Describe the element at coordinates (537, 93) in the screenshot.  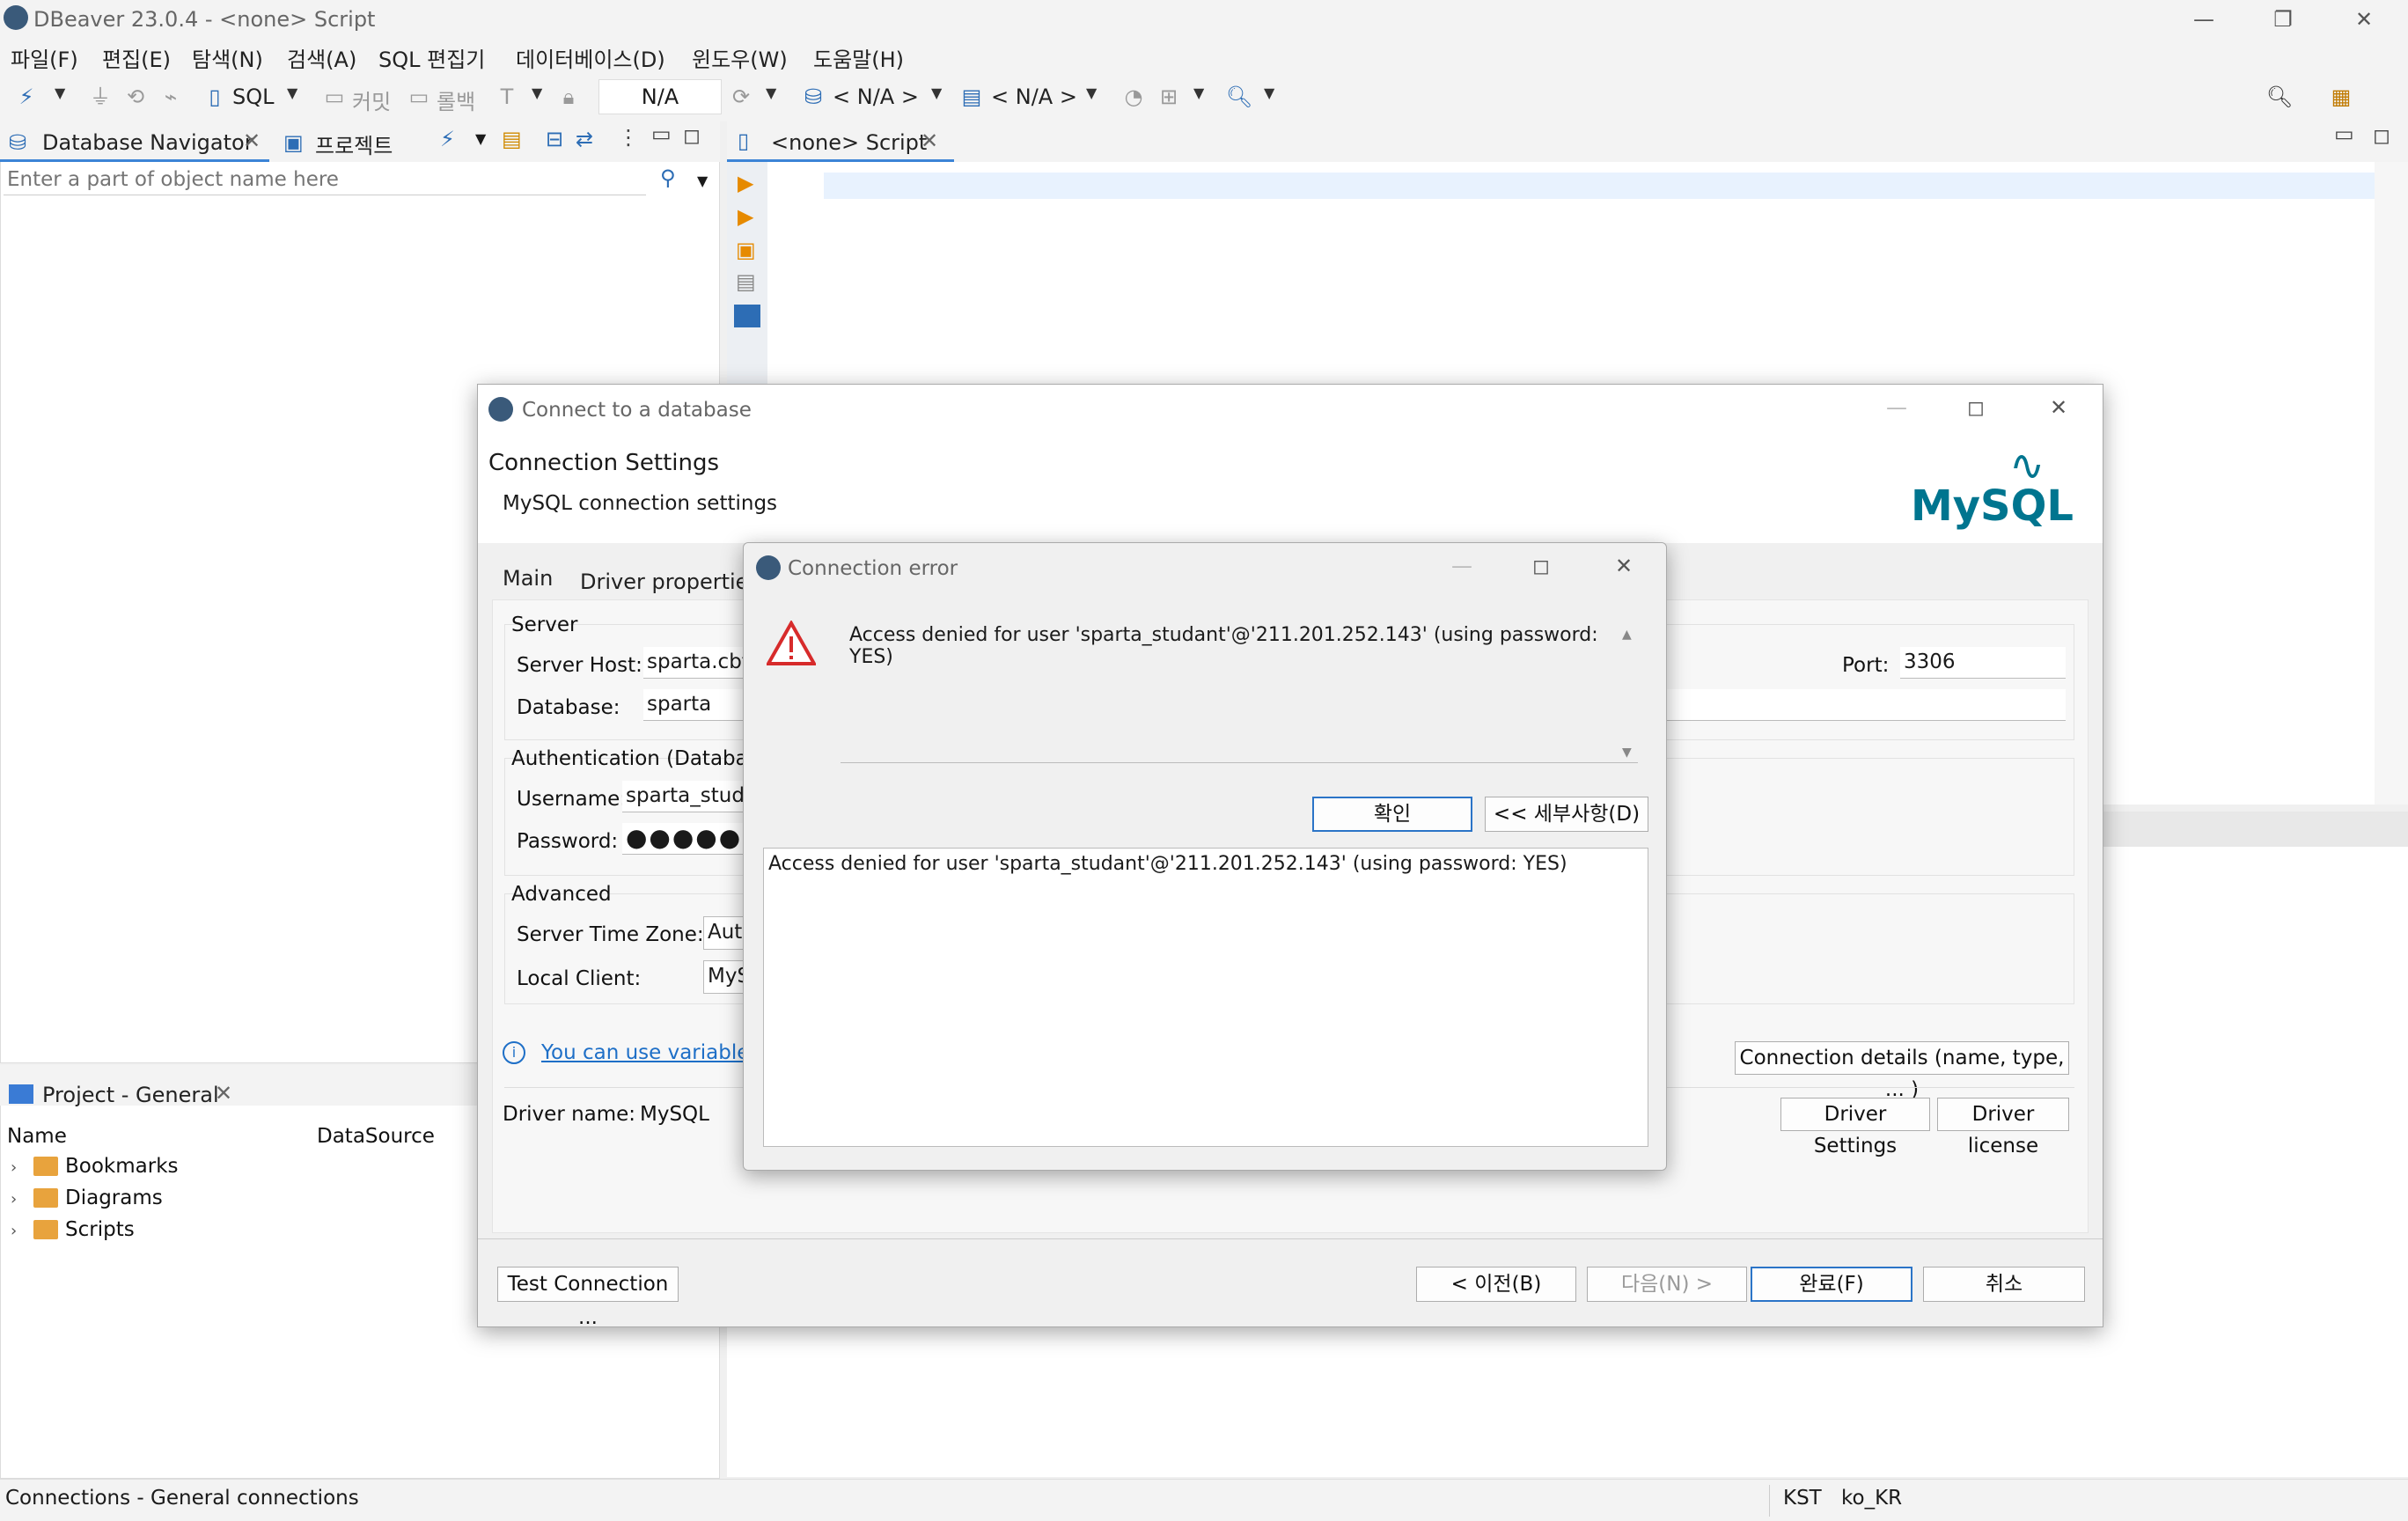
I see `transaction-dropdown-icon: ▼` at that location.